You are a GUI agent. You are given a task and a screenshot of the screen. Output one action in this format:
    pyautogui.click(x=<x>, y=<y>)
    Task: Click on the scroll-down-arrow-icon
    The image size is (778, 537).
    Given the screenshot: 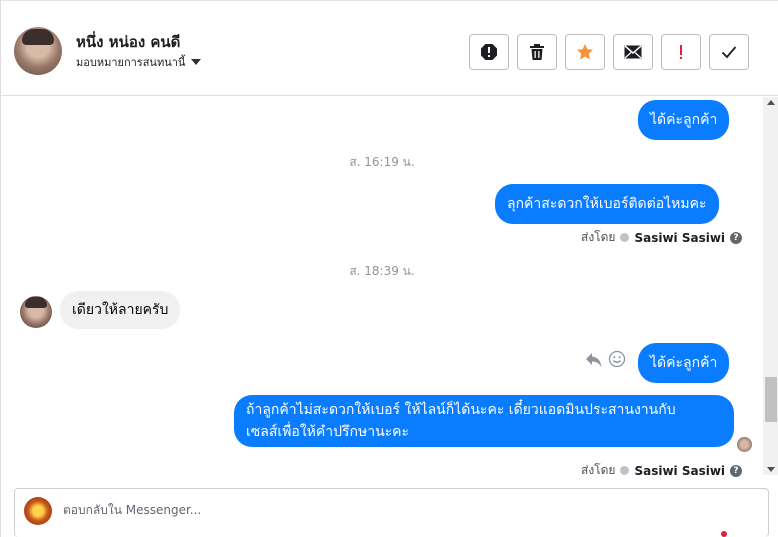 What is the action you would take?
    pyautogui.click(x=771, y=469)
    